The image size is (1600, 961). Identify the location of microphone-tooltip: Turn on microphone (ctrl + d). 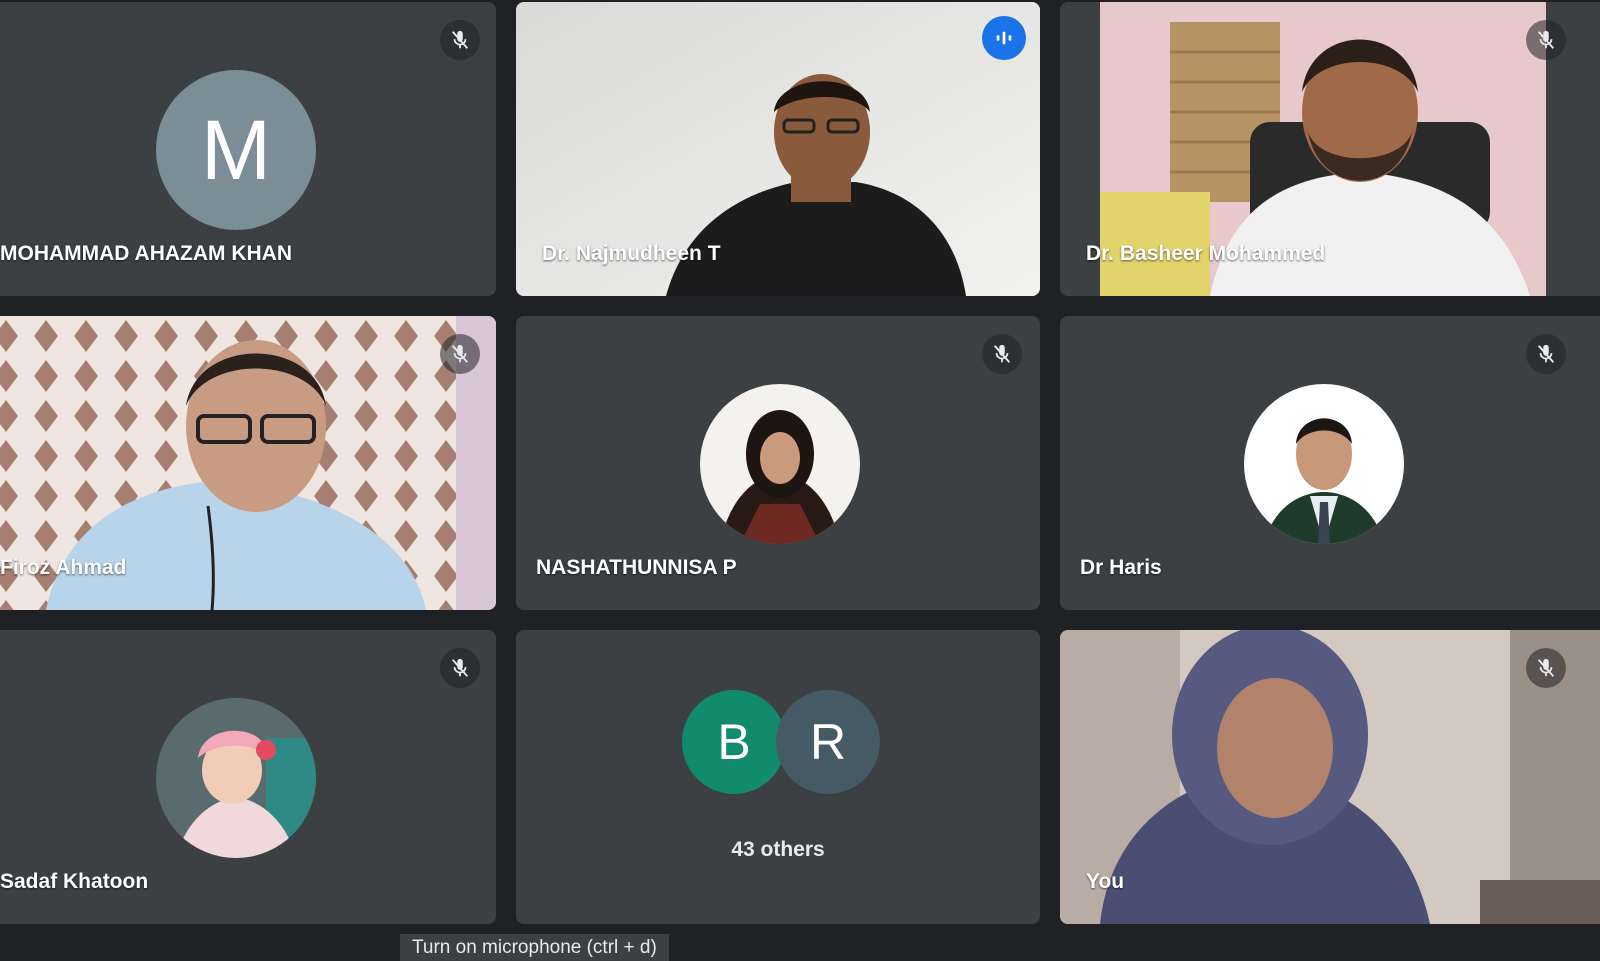
(534, 947).